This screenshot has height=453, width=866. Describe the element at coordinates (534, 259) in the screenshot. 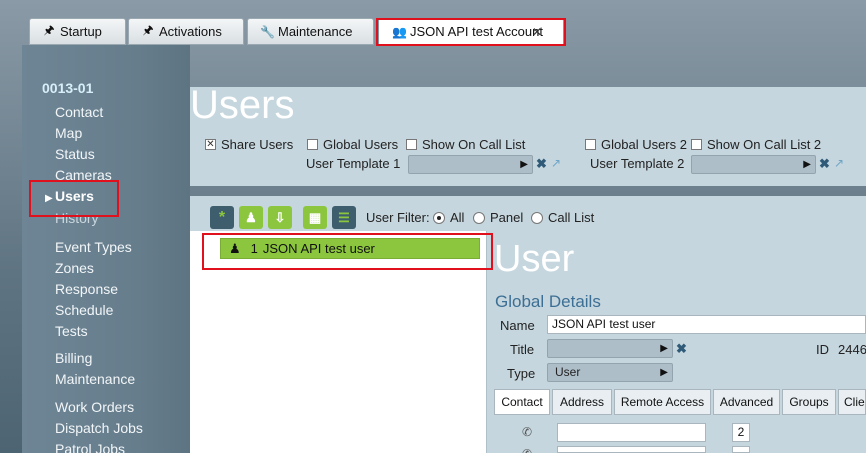

I see `user-title: User` at that location.